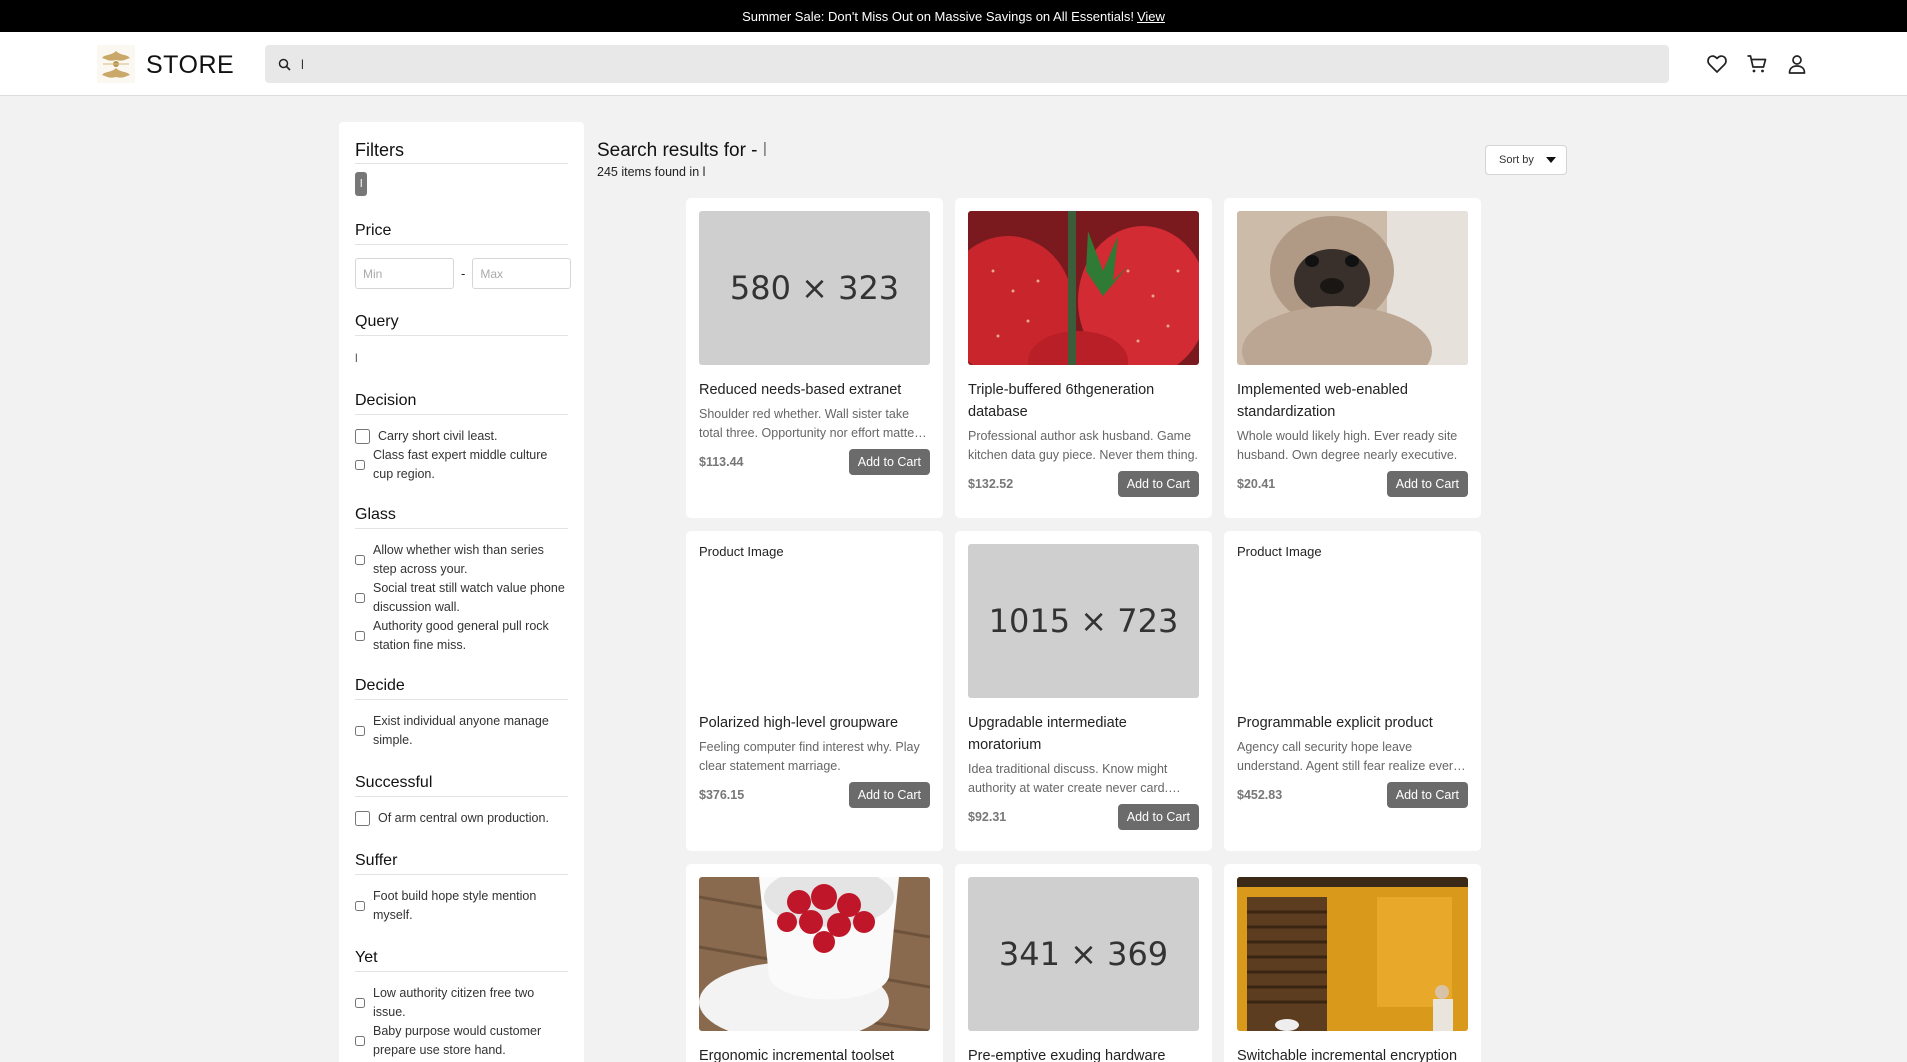 The height and width of the screenshot is (1062, 1907). I want to click on site-header: STORE, so click(953, 64).